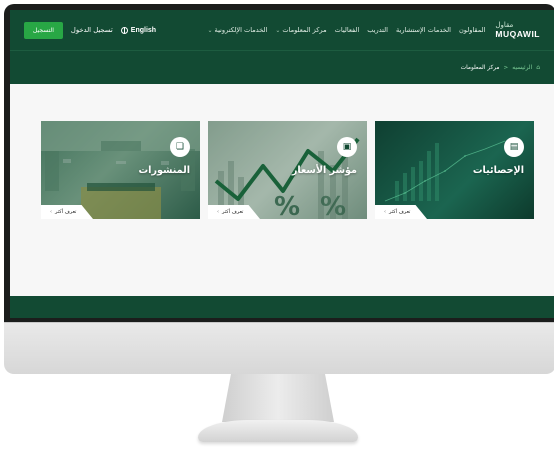  Describe the element at coordinates (282, 307) in the screenshot. I see `site-footer` at that location.